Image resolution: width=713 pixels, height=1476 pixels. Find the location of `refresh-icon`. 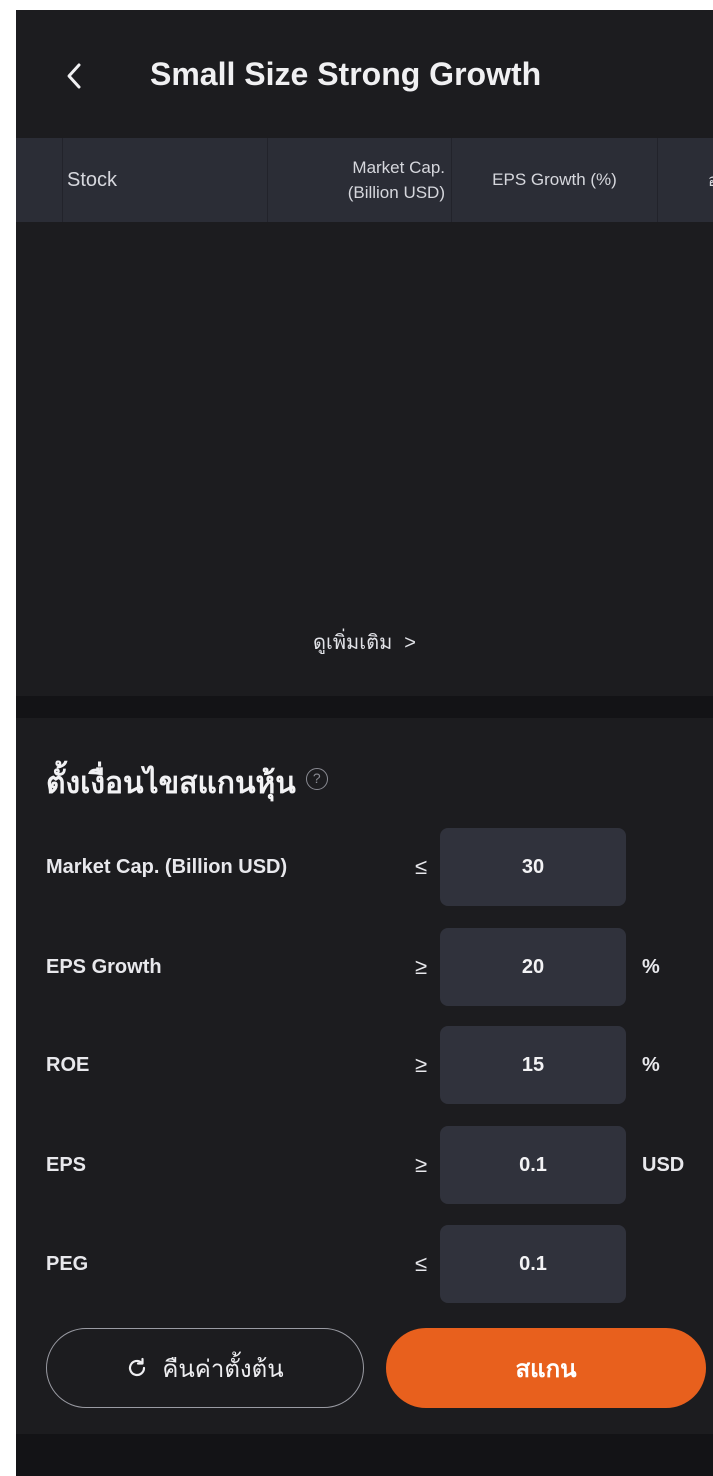

refresh-icon is located at coordinates (137, 1367).